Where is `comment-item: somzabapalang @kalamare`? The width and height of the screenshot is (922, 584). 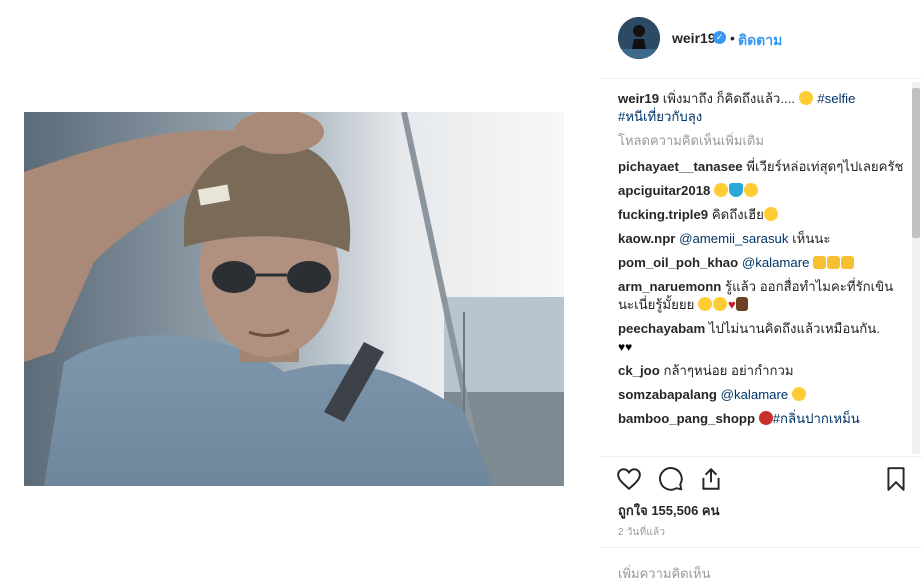 comment-item: somzabapalang @kalamare is located at coordinates (762, 395).